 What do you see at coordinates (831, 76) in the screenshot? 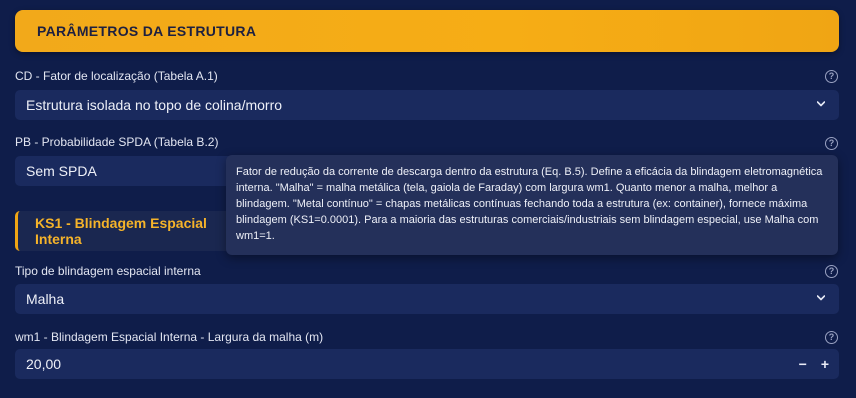
I see `cd-help-icon: ?` at bounding box center [831, 76].